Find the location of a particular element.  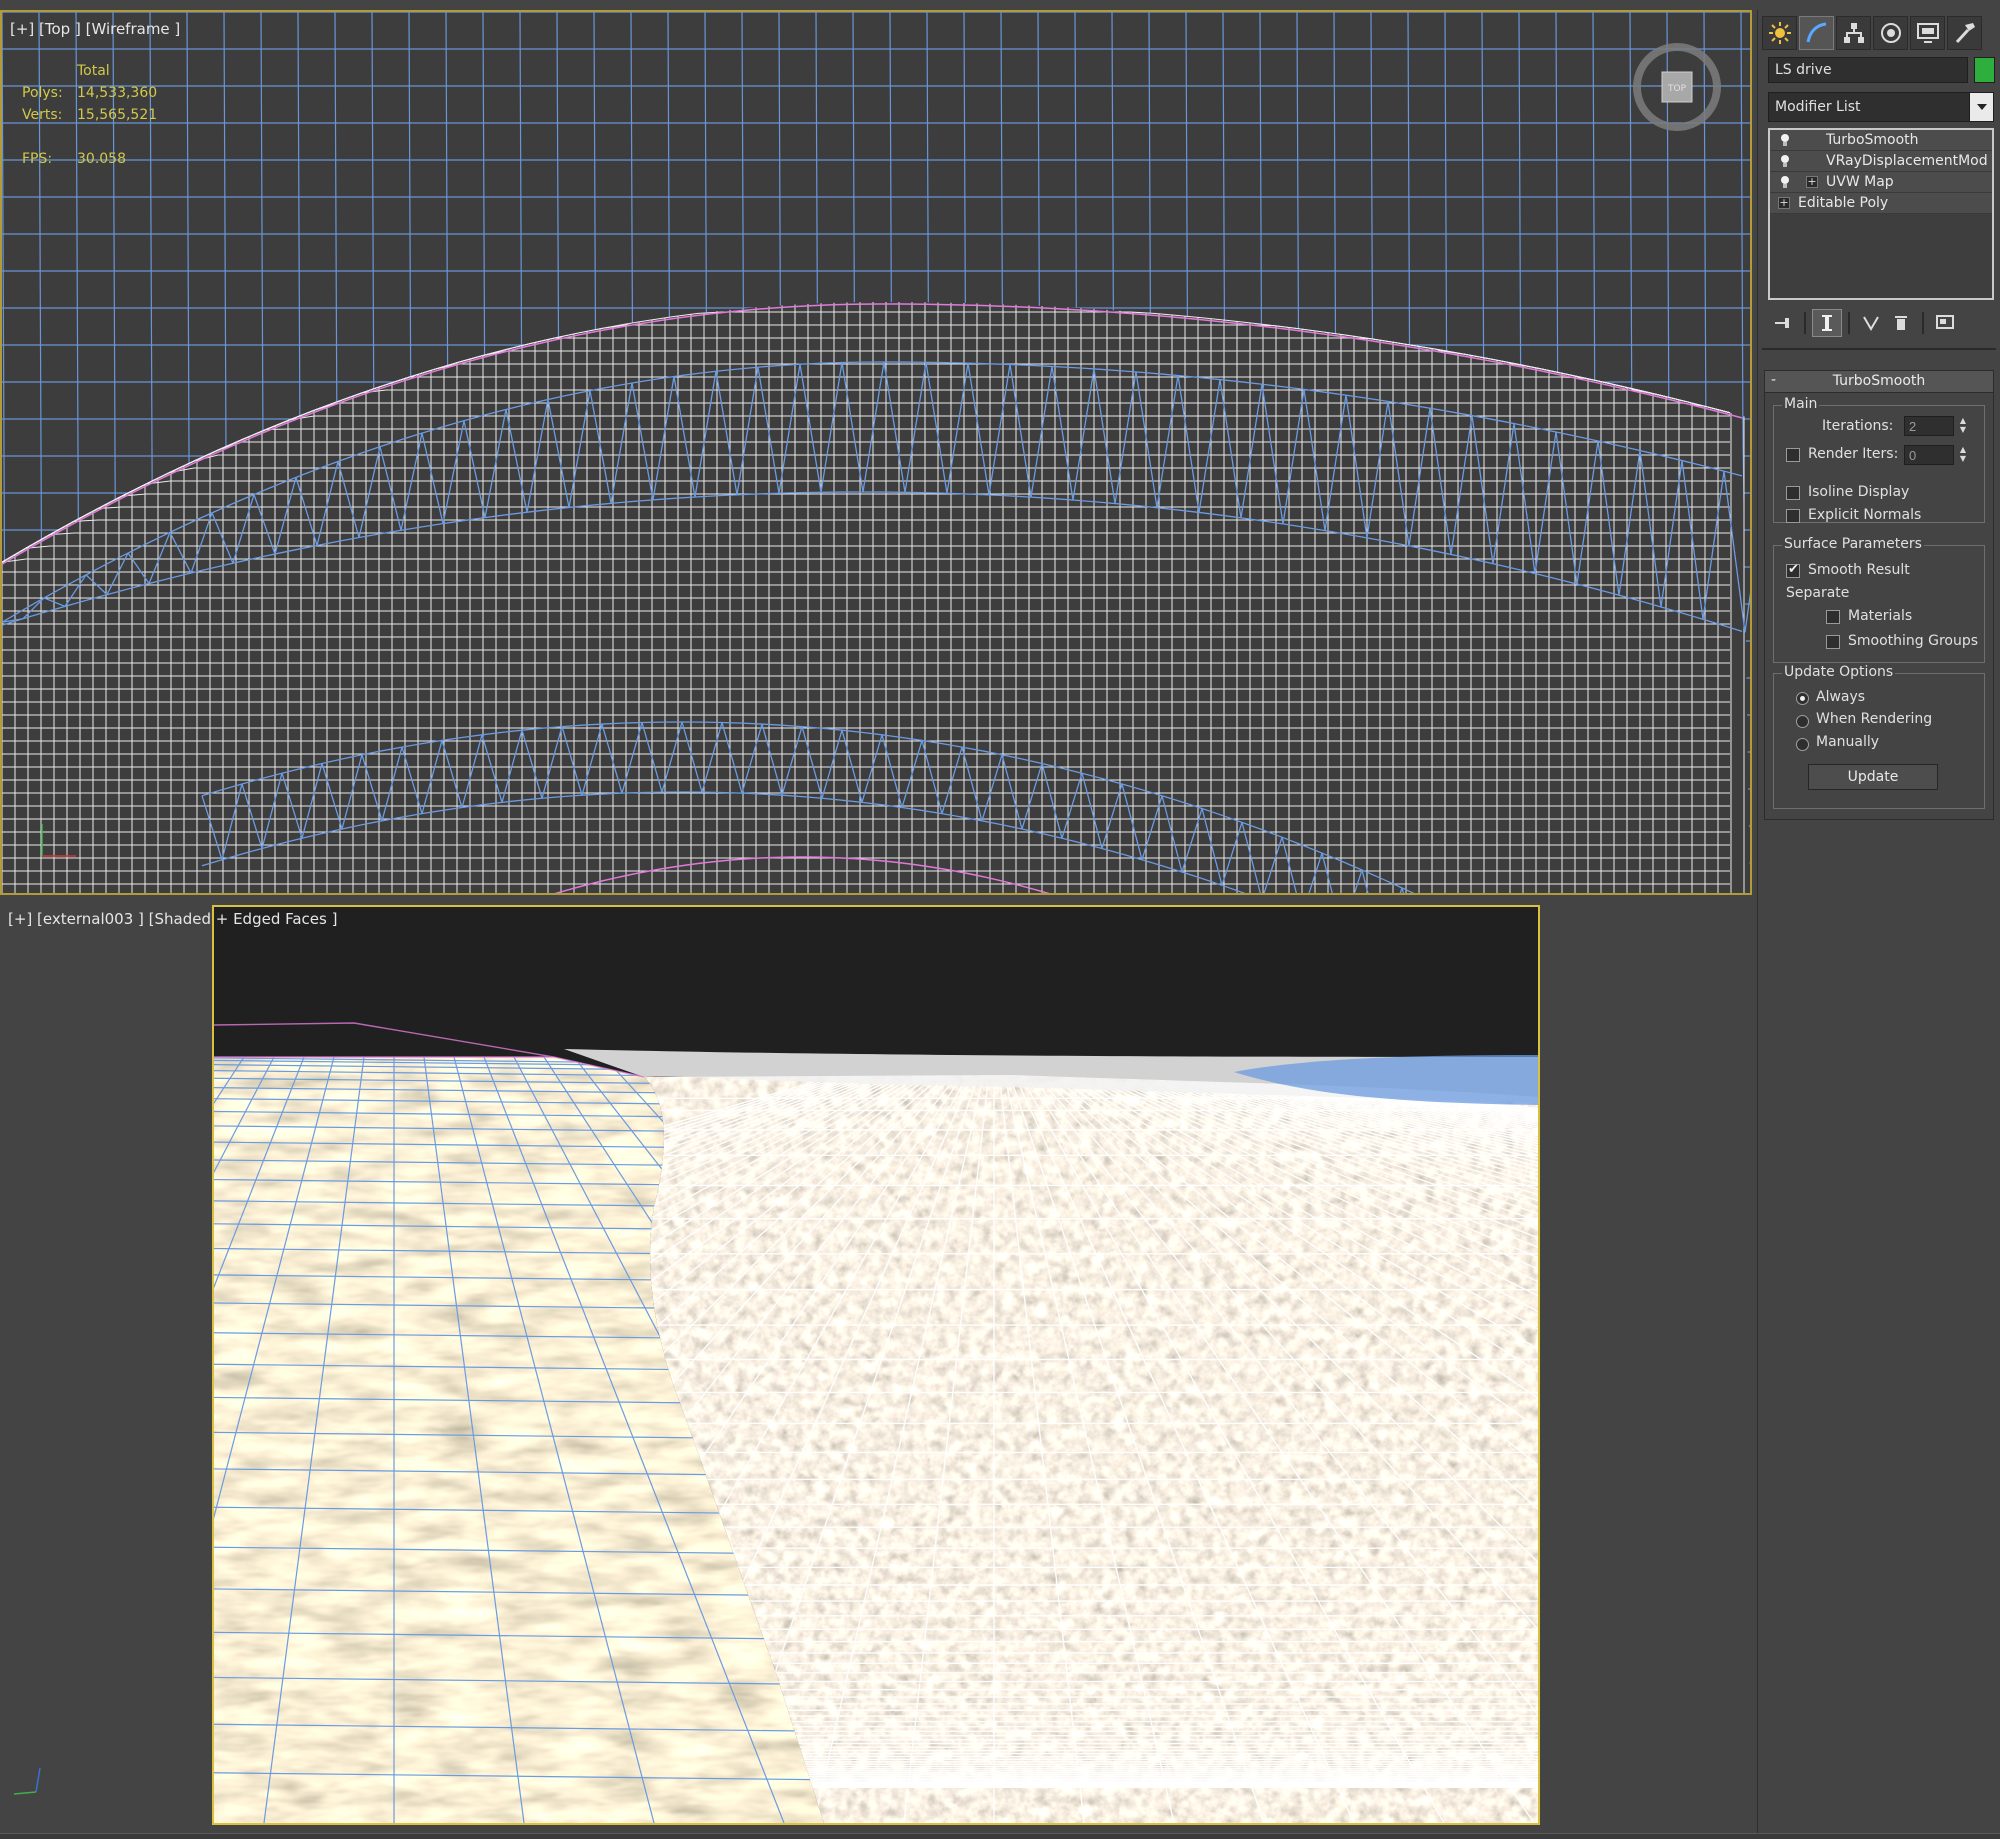

update-button: Update is located at coordinates (1873, 777).